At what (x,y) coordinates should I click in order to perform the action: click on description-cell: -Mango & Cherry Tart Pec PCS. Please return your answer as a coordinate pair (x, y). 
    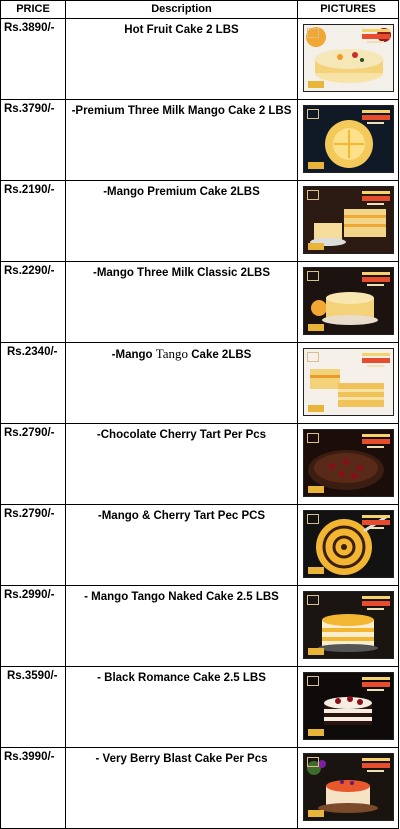
    Looking at the image, I should click on (181, 545).